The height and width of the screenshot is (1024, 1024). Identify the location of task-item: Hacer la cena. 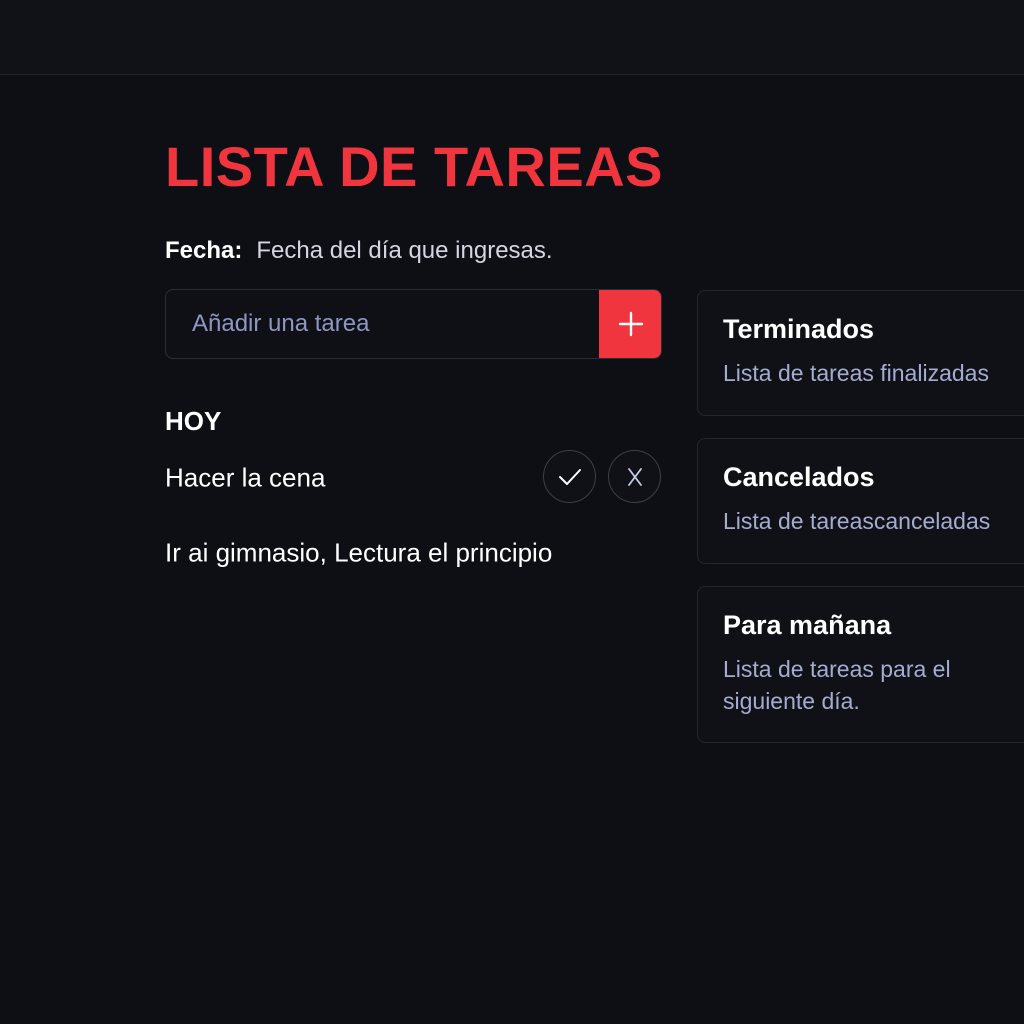
(413, 478).